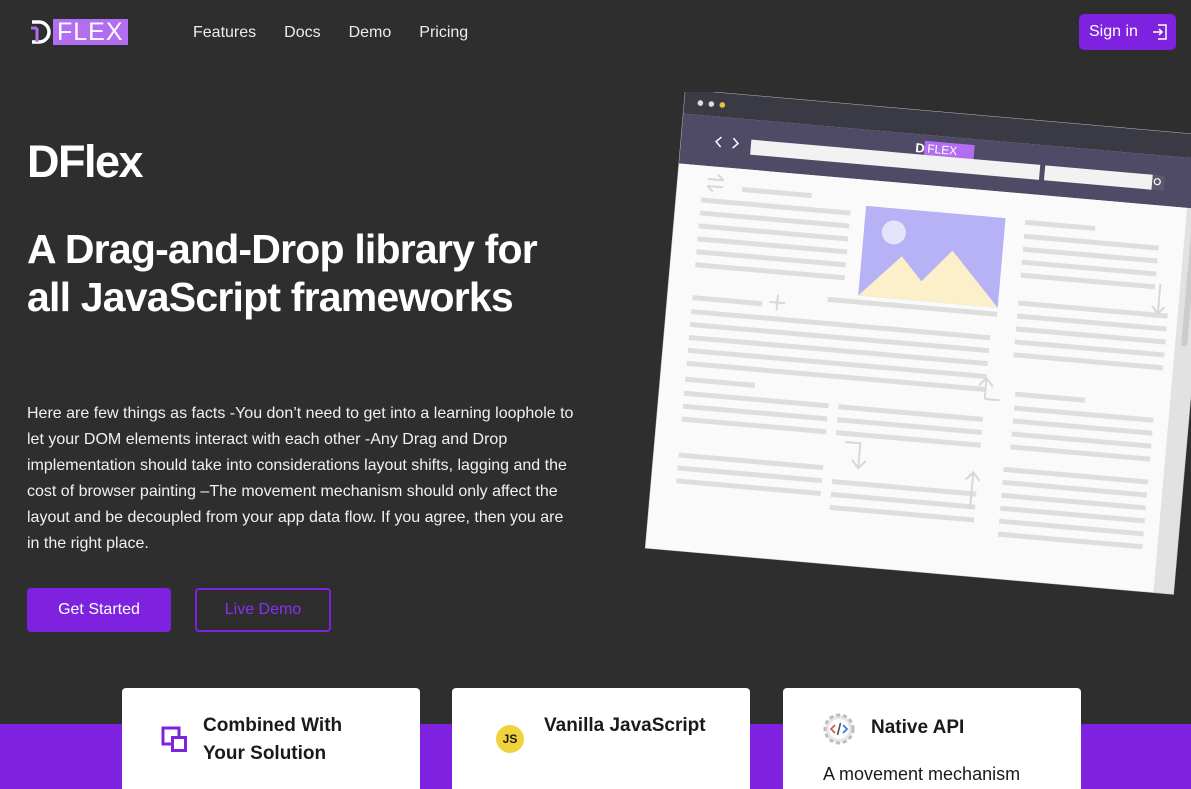 This screenshot has height=789, width=1191. I want to click on nav-docs: Docs, so click(302, 33).